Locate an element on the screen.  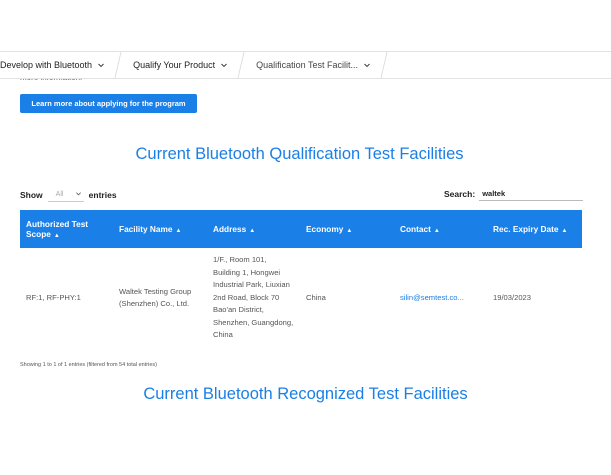
entries-select-value: All is located at coordinates (59, 194).